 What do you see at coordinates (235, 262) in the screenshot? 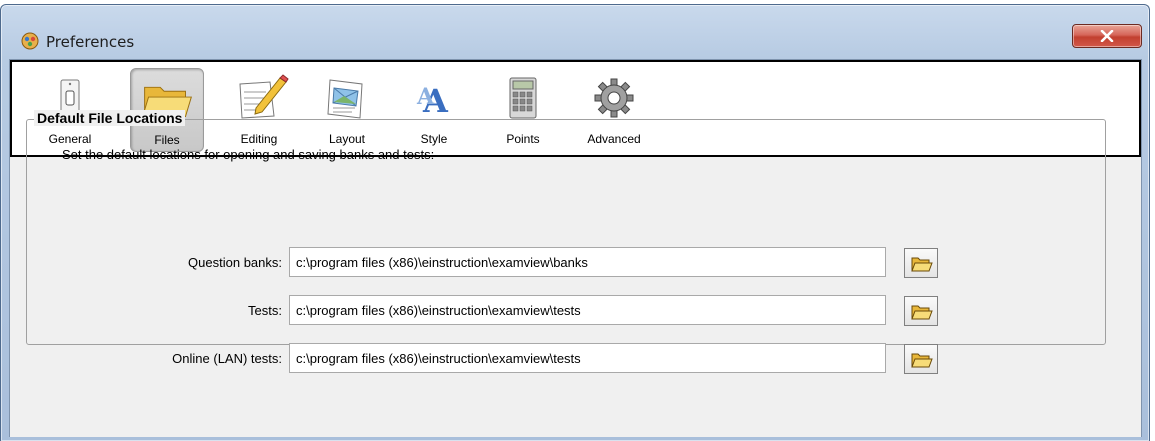
I see `question-banks-label: Question banks:` at bounding box center [235, 262].